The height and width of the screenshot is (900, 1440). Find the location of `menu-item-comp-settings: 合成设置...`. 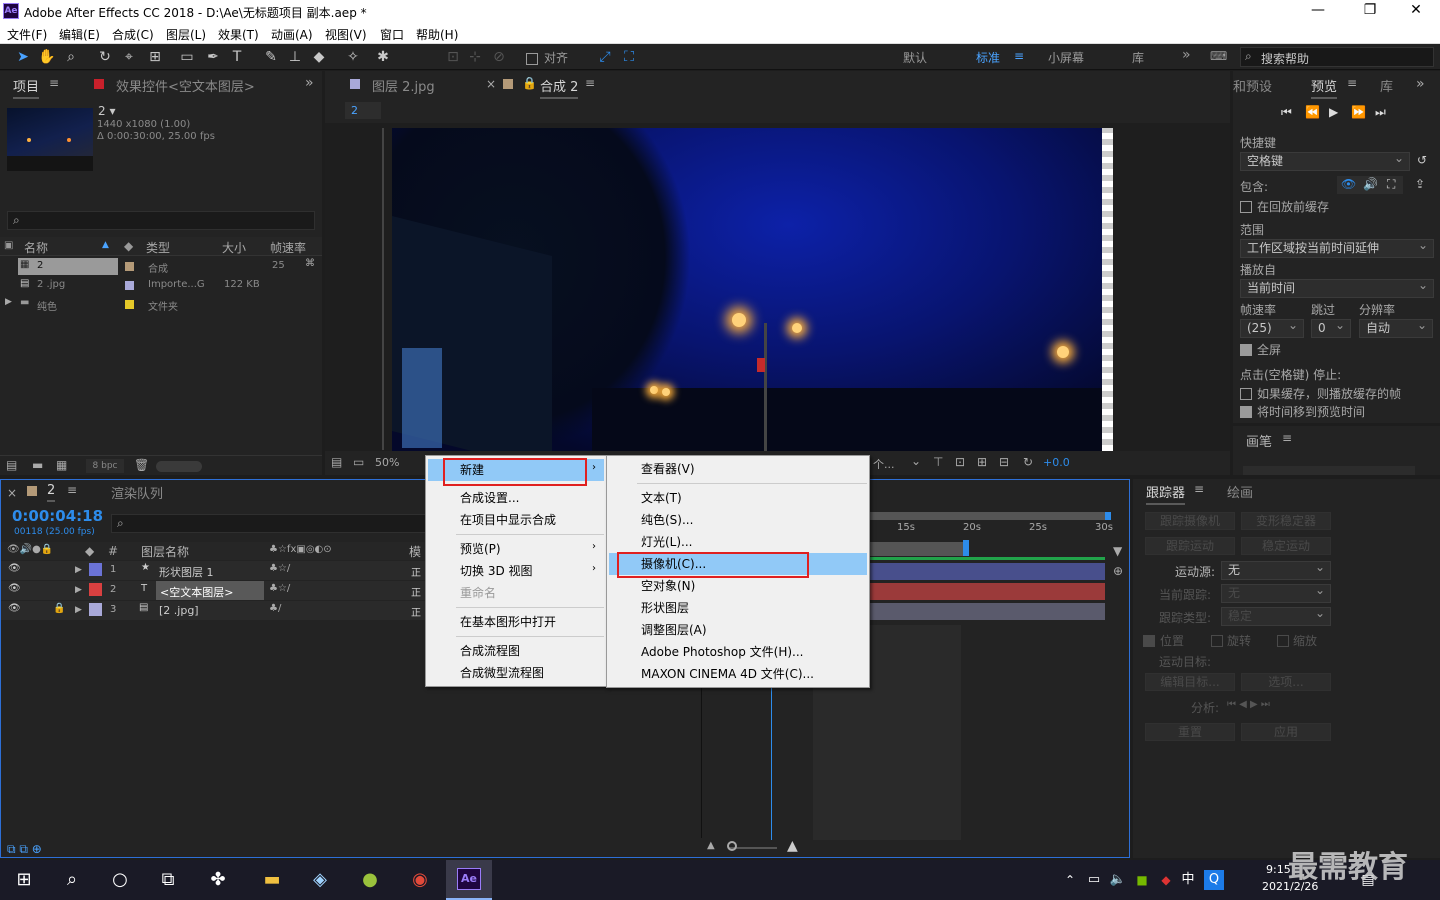

menu-item-comp-settings: 合成设置... is located at coordinates (516, 498).